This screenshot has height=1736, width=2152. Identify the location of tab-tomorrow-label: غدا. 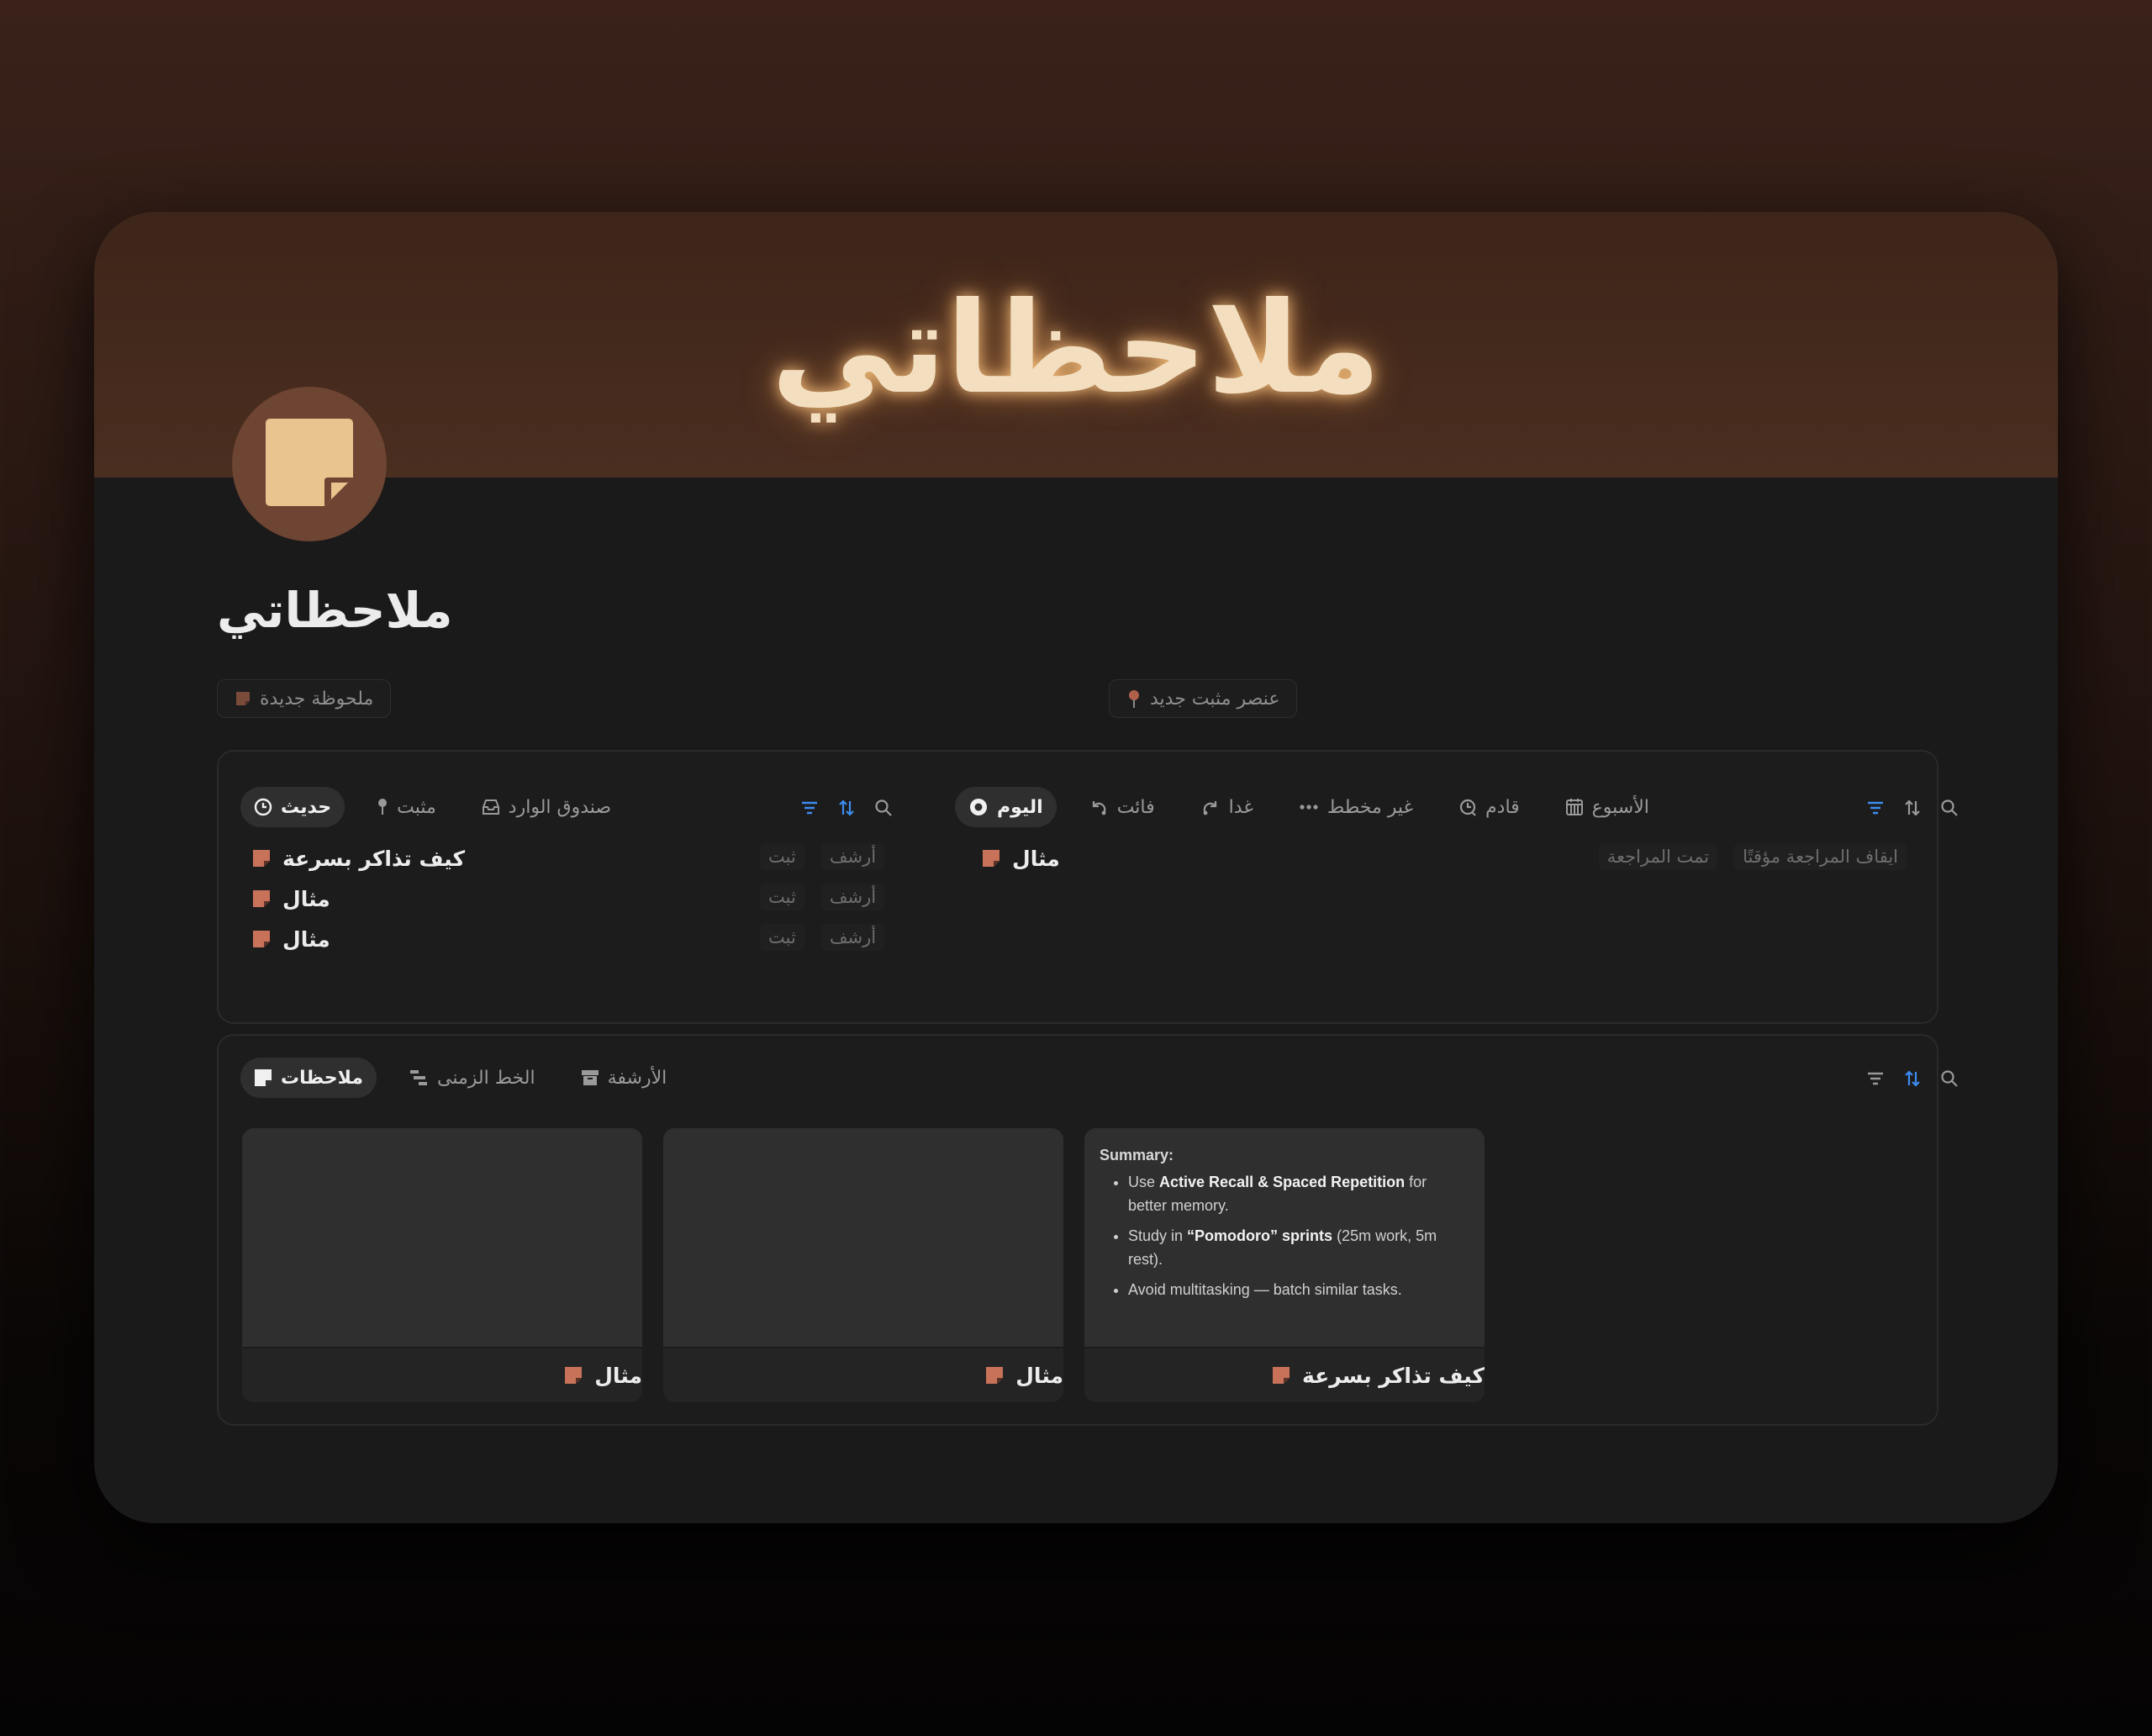
(1240, 807).